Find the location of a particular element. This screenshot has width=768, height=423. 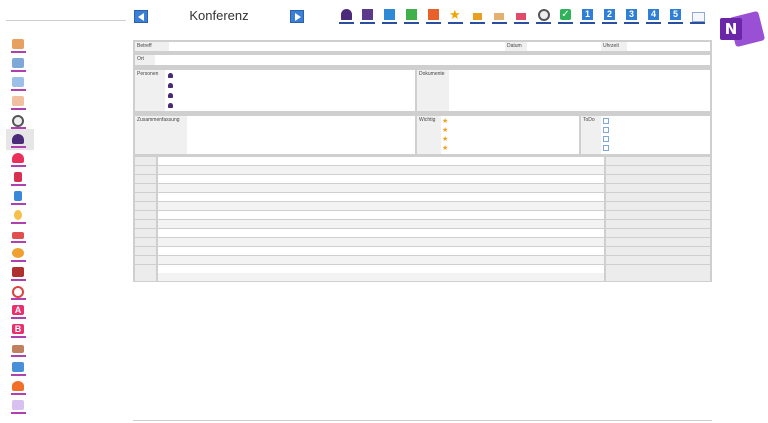

house-red-icon is located at coordinates (521, 16).